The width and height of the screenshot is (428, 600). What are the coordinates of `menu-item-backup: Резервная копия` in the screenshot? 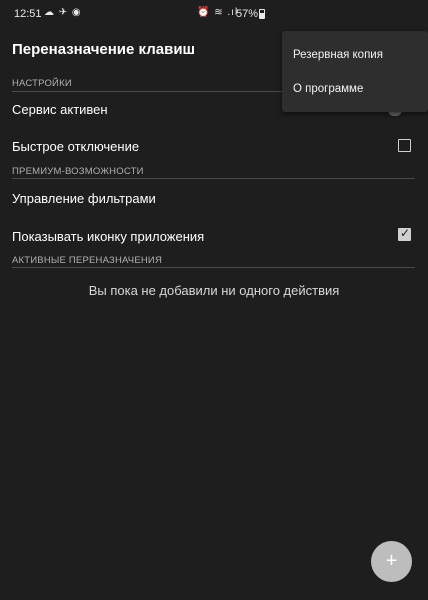 It's located at (338, 55).